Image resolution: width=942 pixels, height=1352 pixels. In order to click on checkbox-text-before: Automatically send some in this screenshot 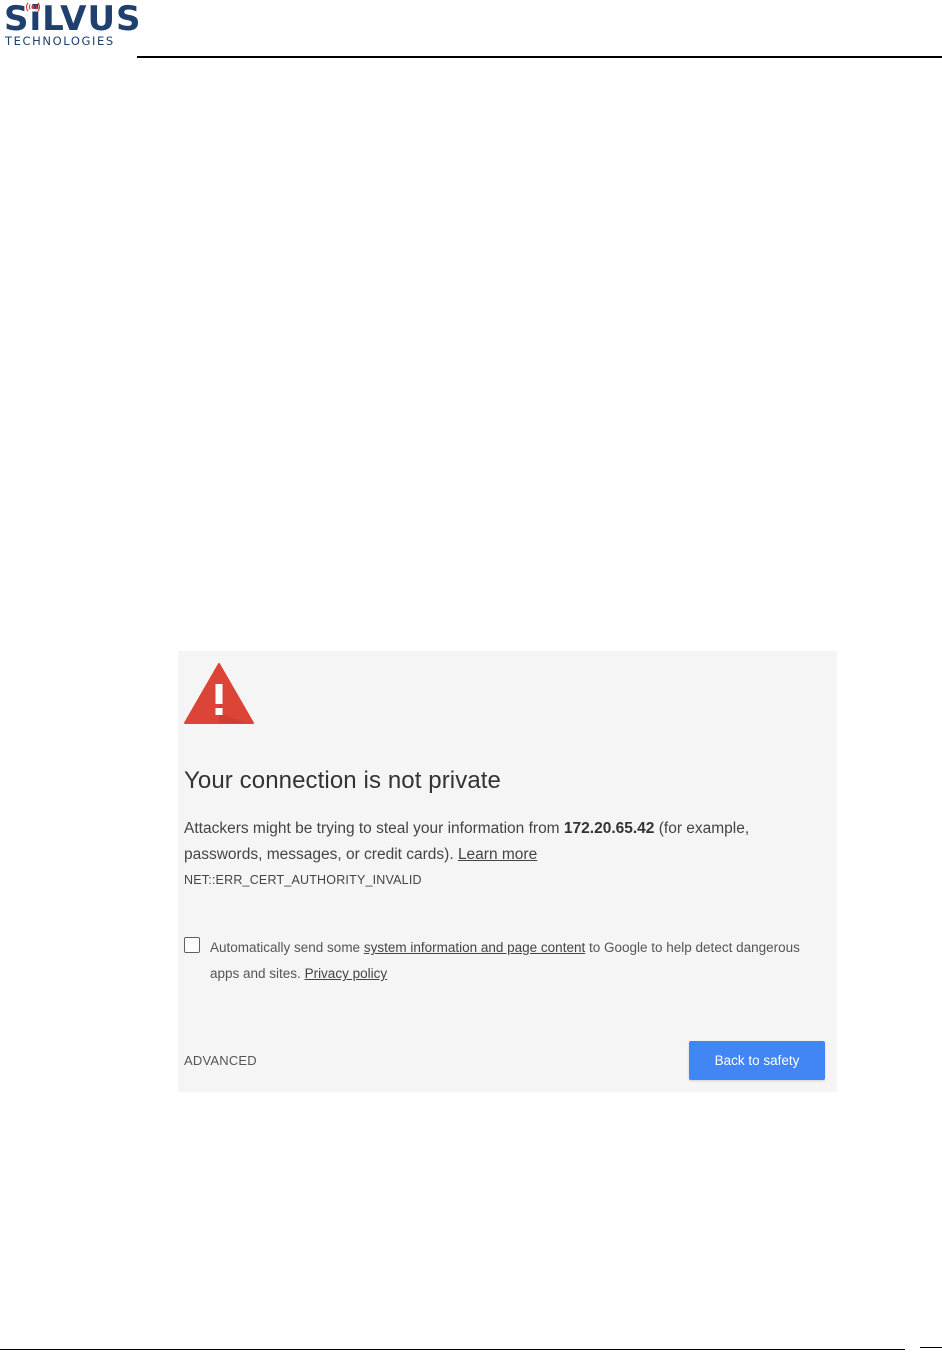, I will do `click(287, 947)`.